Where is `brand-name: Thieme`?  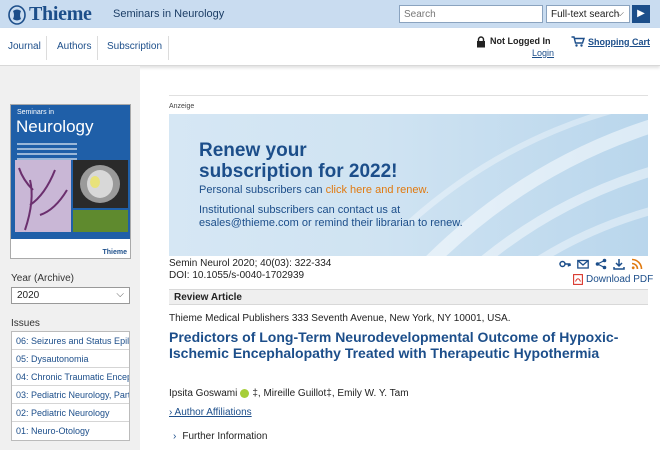
brand-name: Thieme is located at coordinates (60, 14).